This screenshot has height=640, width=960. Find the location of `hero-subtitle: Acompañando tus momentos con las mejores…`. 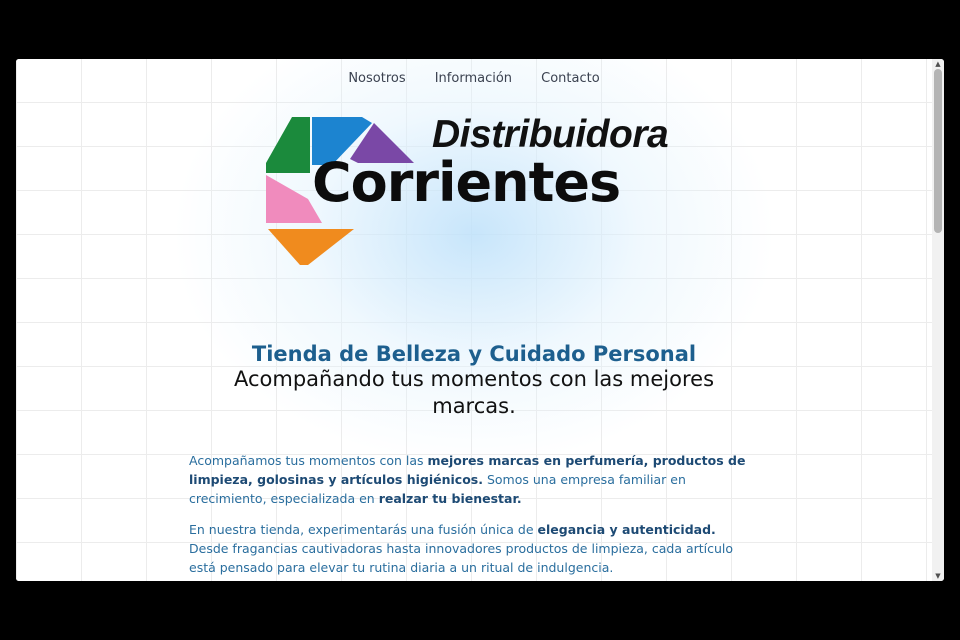

hero-subtitle: Acompañando tus momentos con las mejores… is located at coordinates (474, 392).